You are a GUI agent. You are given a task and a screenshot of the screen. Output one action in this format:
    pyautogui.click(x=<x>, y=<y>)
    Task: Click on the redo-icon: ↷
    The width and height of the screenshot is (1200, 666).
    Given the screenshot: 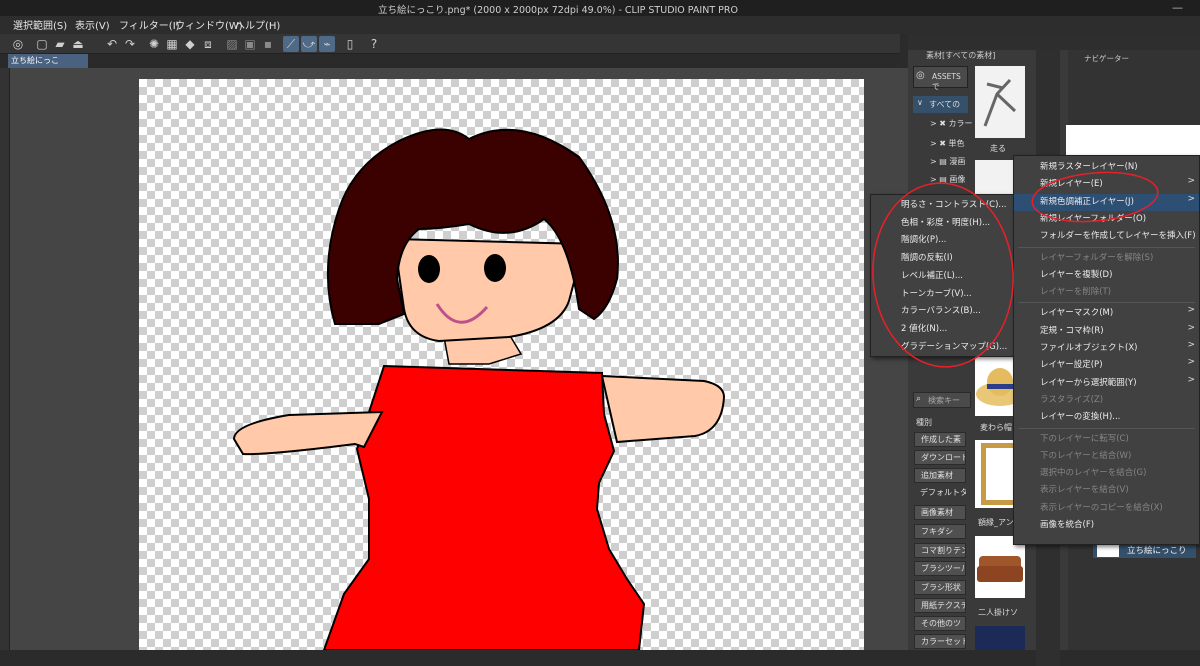 What is the action you would take?
    pyautogui.click(x=130, y=44)
    